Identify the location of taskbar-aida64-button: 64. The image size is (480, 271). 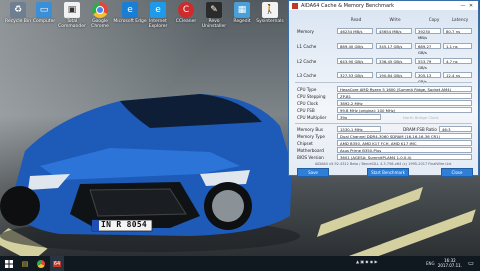
(57, 263).